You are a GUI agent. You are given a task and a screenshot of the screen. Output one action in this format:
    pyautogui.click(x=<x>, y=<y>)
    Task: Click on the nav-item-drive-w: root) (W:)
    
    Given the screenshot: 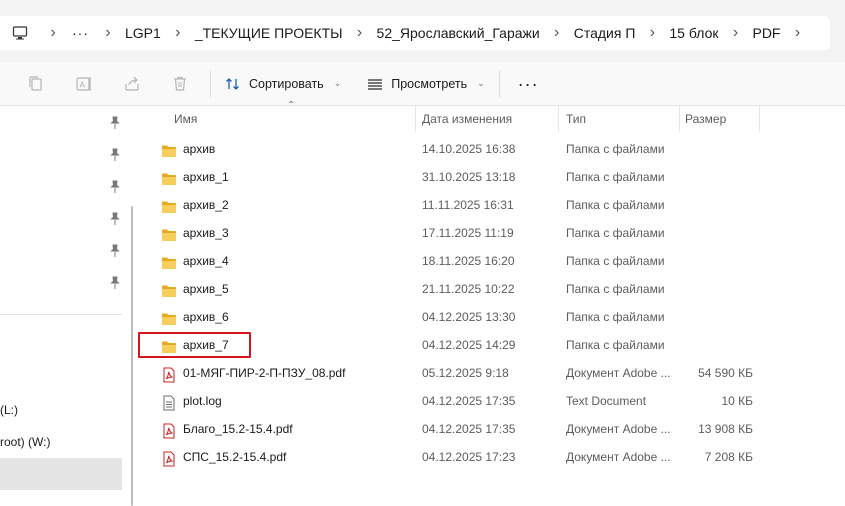 What is the action you would take?
    pyautogui.click(x=25, y=442)
    